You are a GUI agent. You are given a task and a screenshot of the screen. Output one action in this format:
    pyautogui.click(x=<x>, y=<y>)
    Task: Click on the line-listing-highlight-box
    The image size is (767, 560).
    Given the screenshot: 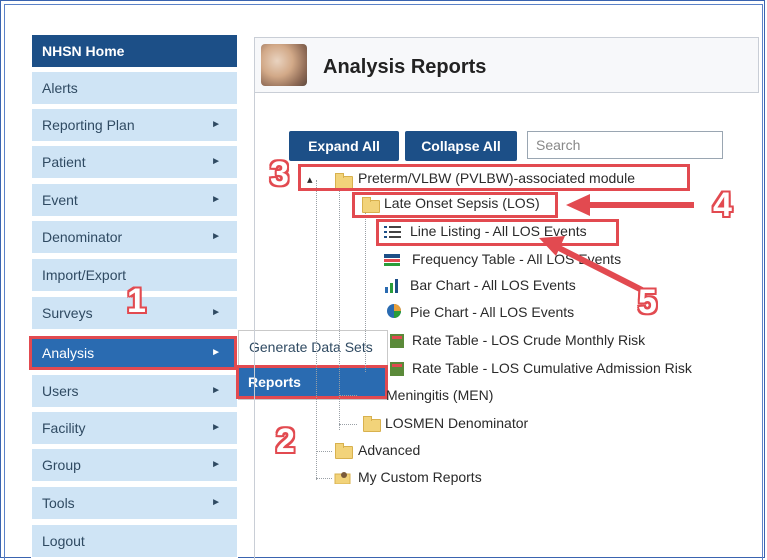 What is the action you would take?
    pyautogui.click(x=497, y=232)
    